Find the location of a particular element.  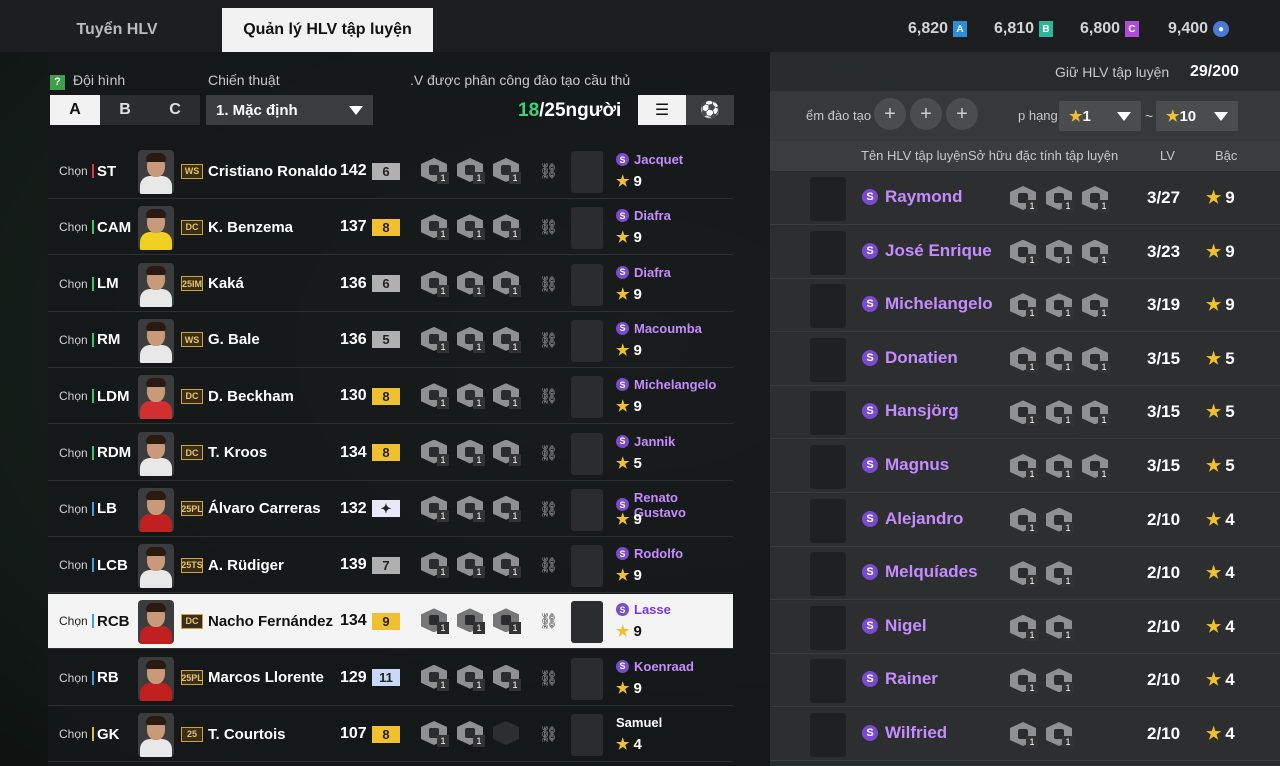

player-row: Chọn RCB DC Nacho Fernández 134 9 1 1 1 ⛓ S Lasse ★ 9 is located at coordinates (390, 622).